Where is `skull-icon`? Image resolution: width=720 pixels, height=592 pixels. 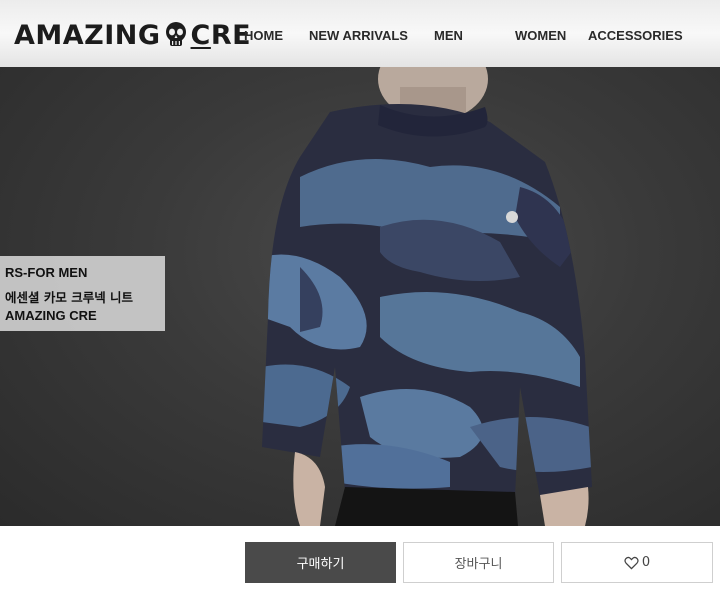 skull-icon is located at coordinates (175, 34).